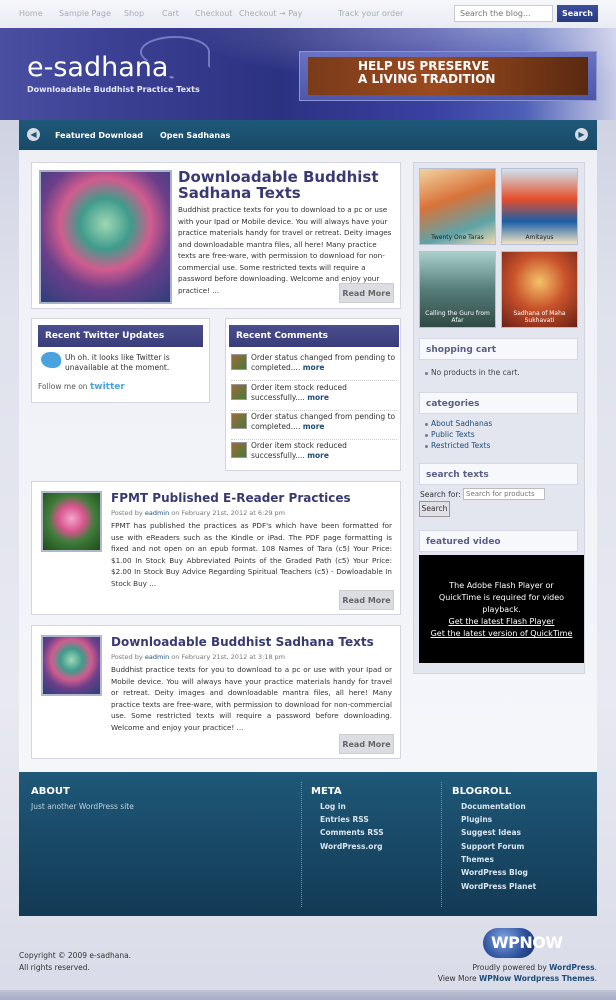  What do you see at coordinates (366, 293) in the screenshot?
I see `featured-read-more-button: Read More` at bounding box center [366, 293].